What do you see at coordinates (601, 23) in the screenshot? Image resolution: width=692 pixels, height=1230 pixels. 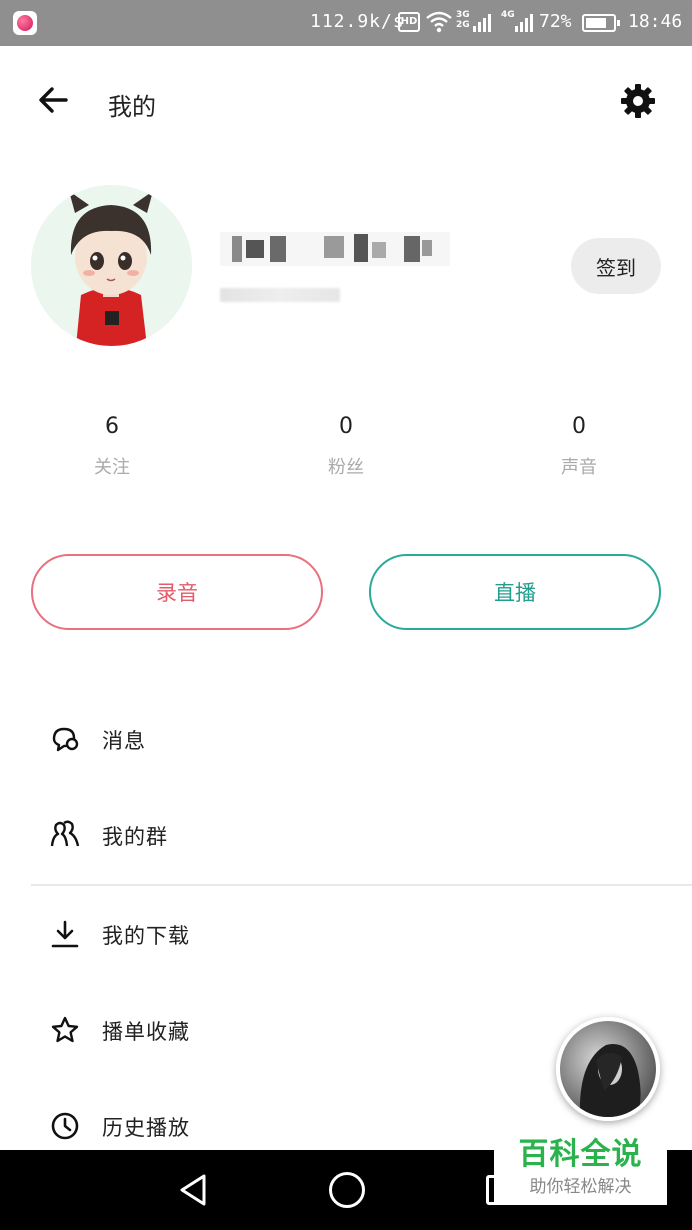 I see `battery-icon` at bounding box center [601, 23].